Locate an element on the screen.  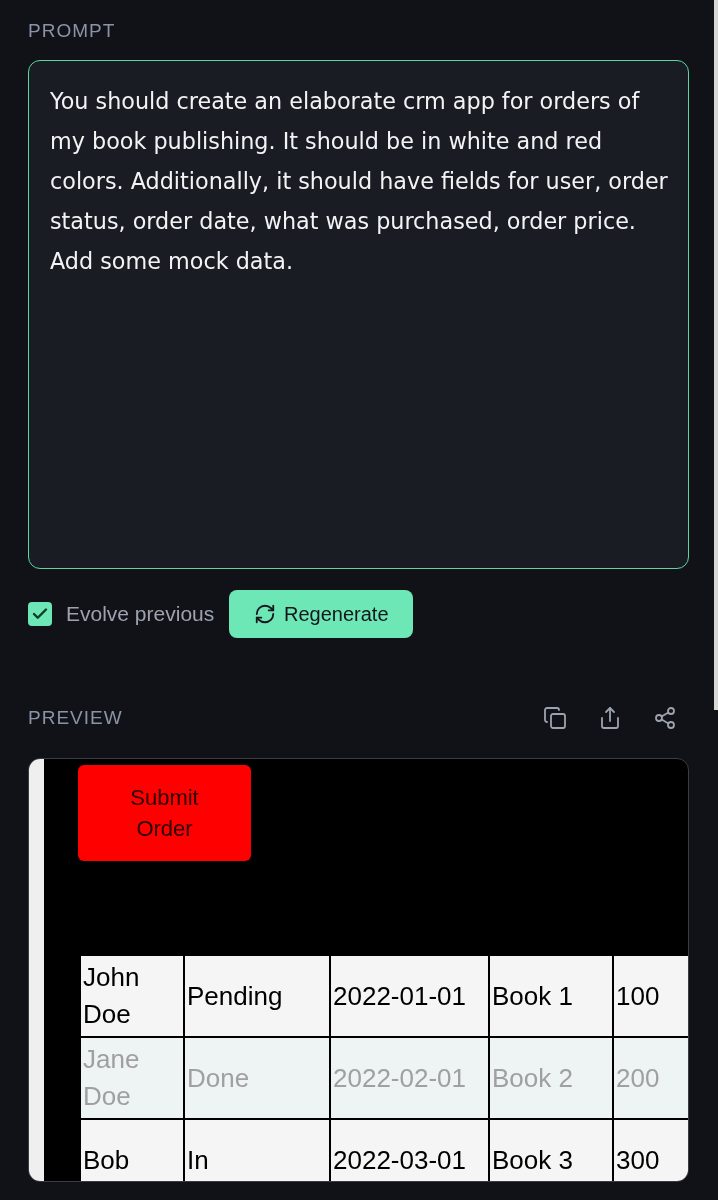
refresh-icon is located at coordinates (265, 614).